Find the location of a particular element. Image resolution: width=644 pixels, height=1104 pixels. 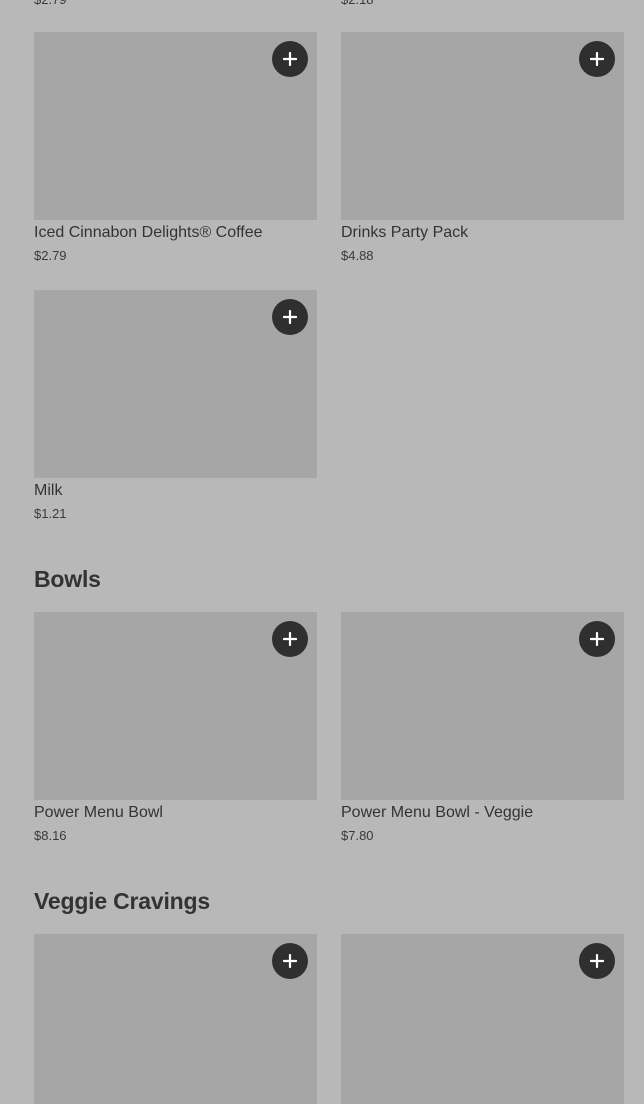

item-price: $7.80 is located at coordinates (357, 835).